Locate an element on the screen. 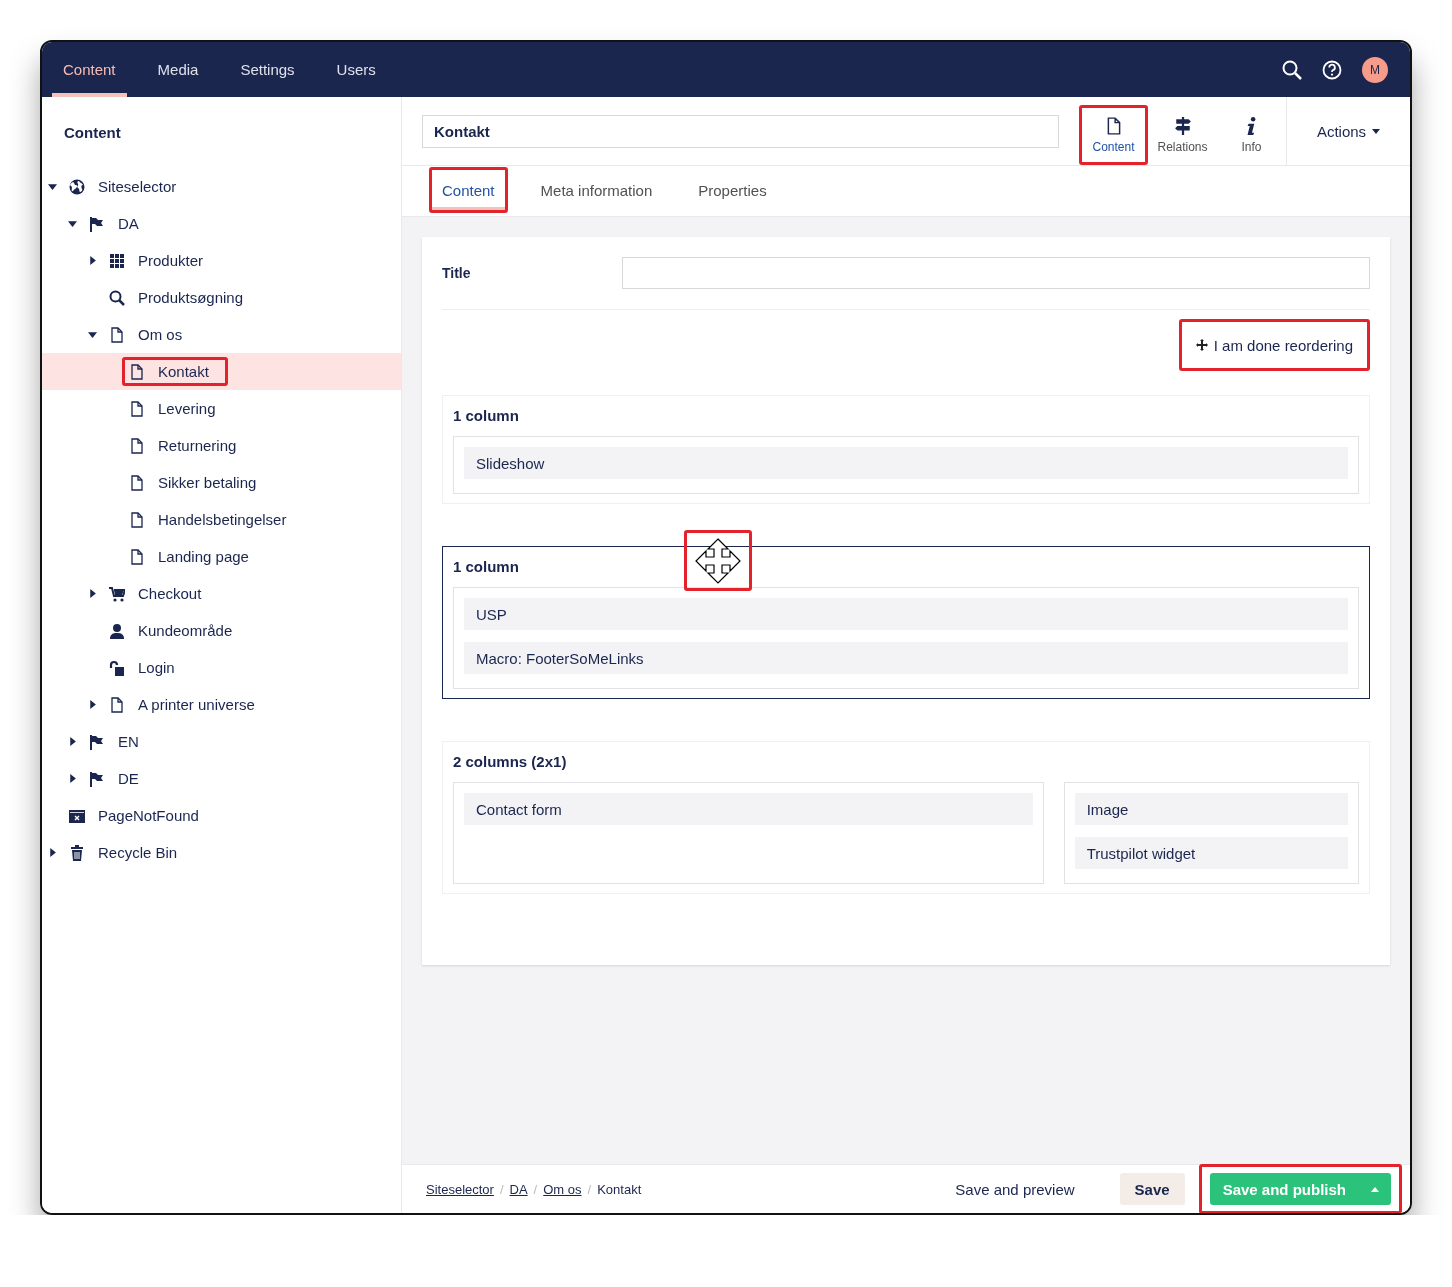 Image resolution: width=1452 pixels, height=1287 pixels. breadcrumb-link: DA is located at coordinates (518, 1189).